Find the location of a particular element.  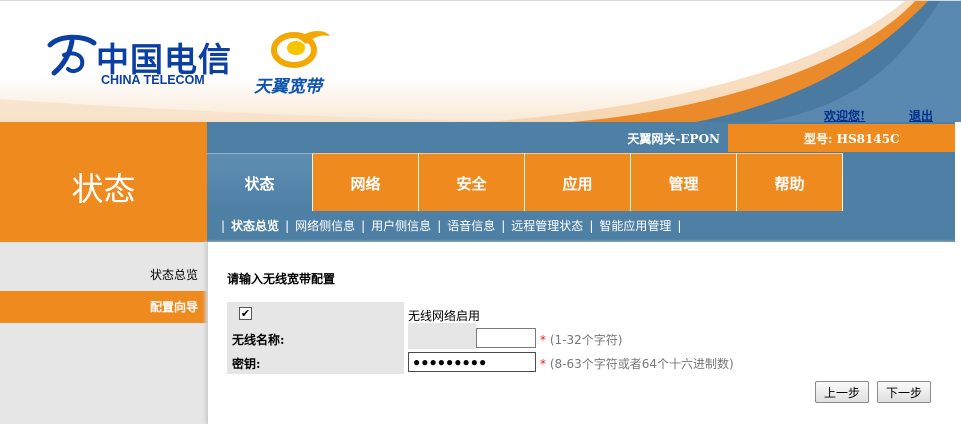

china-telecom-logo-icon is located at coordinates (72, 55).